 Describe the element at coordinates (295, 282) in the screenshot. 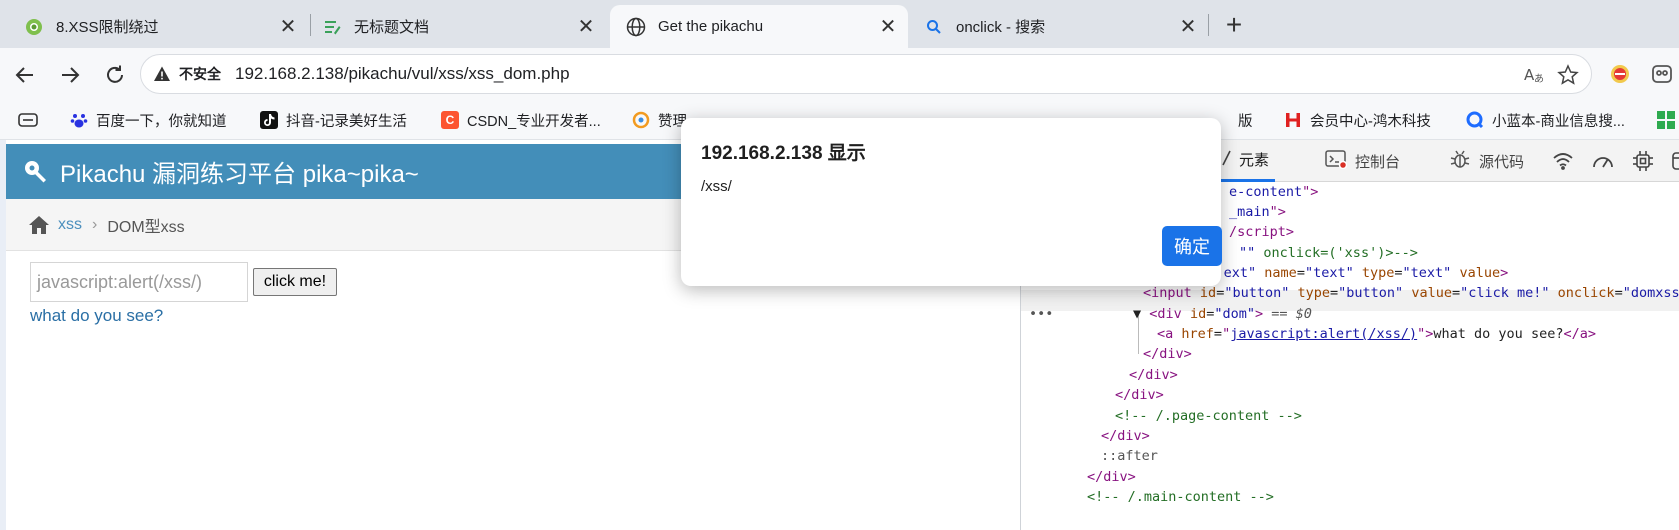

I see `click-me-button: click me!` at that location.